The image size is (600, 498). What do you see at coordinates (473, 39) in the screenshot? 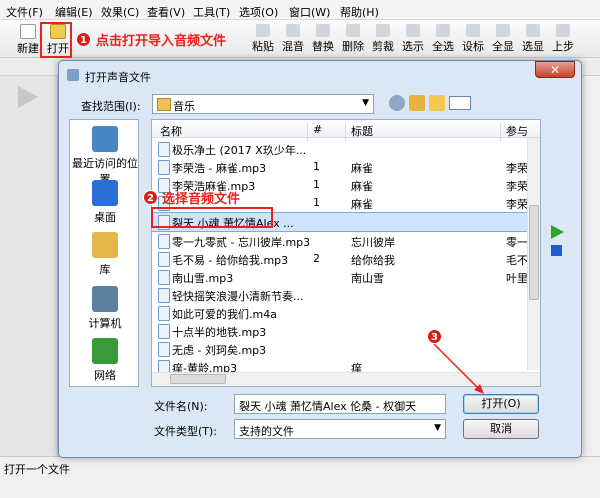
I see `set-marker-button: 设标` at bounding box center [473, 39].